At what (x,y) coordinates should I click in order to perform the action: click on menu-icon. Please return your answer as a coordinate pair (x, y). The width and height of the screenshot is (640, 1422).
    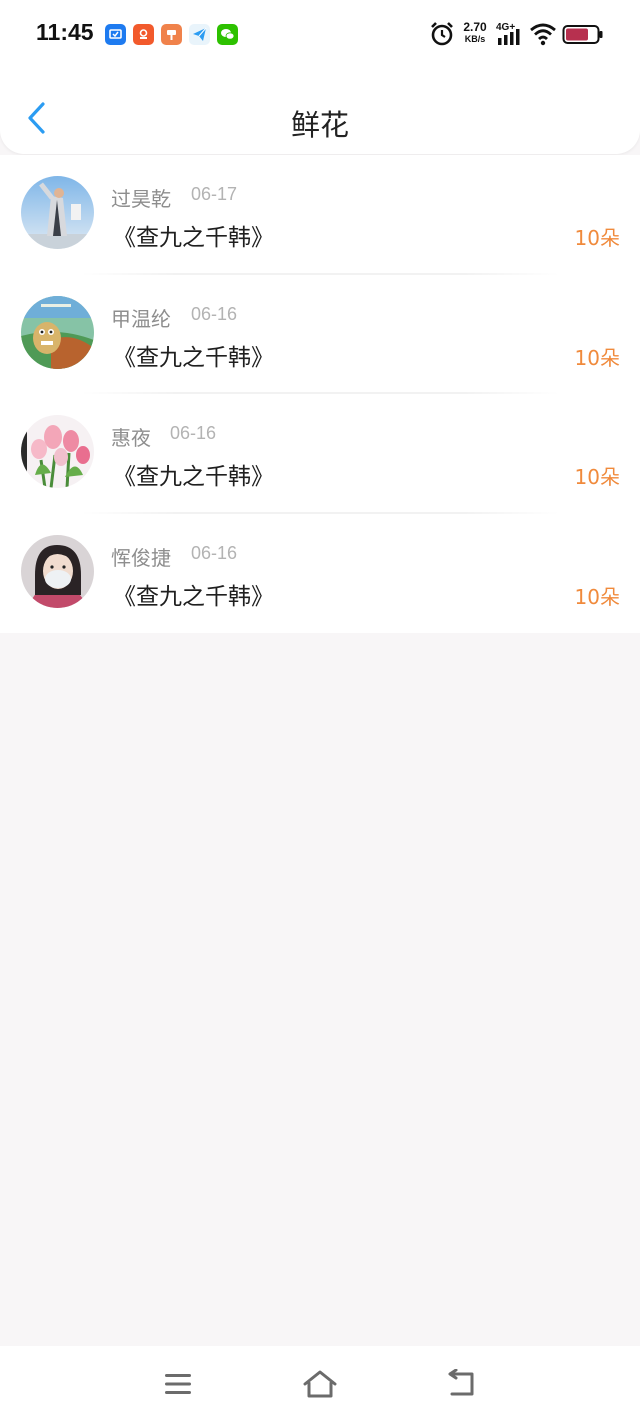
    Looking at the image, I should click on (178, 1384).